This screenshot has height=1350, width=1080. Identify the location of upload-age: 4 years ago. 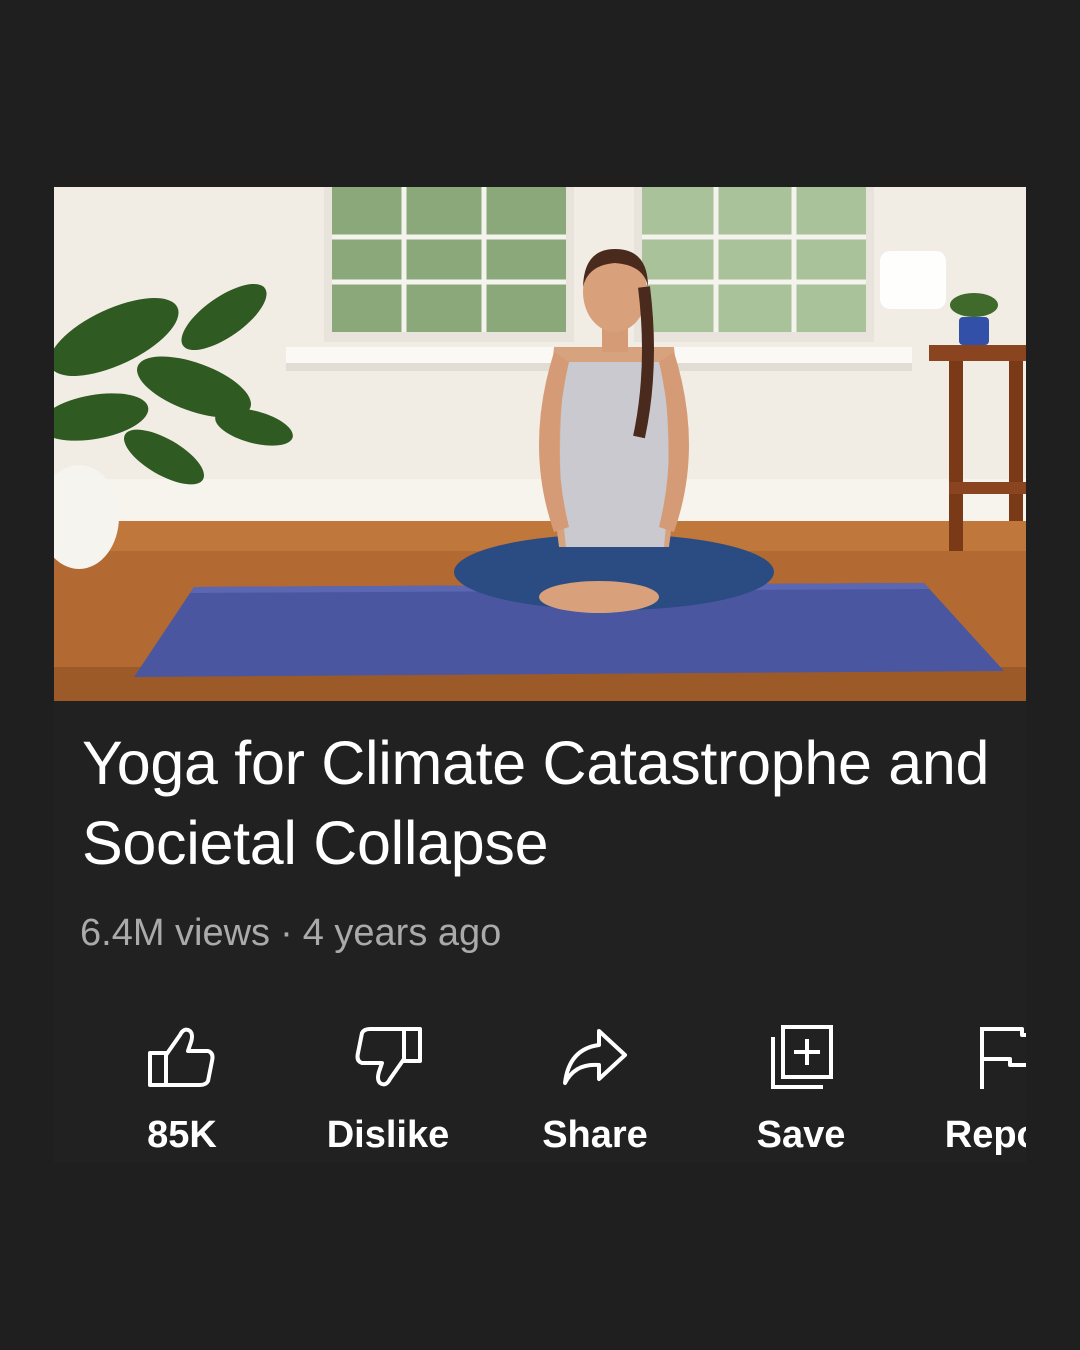
(402, 933).